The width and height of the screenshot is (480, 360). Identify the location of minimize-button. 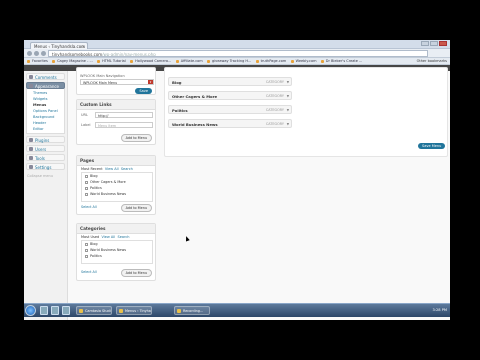
(425, 43).